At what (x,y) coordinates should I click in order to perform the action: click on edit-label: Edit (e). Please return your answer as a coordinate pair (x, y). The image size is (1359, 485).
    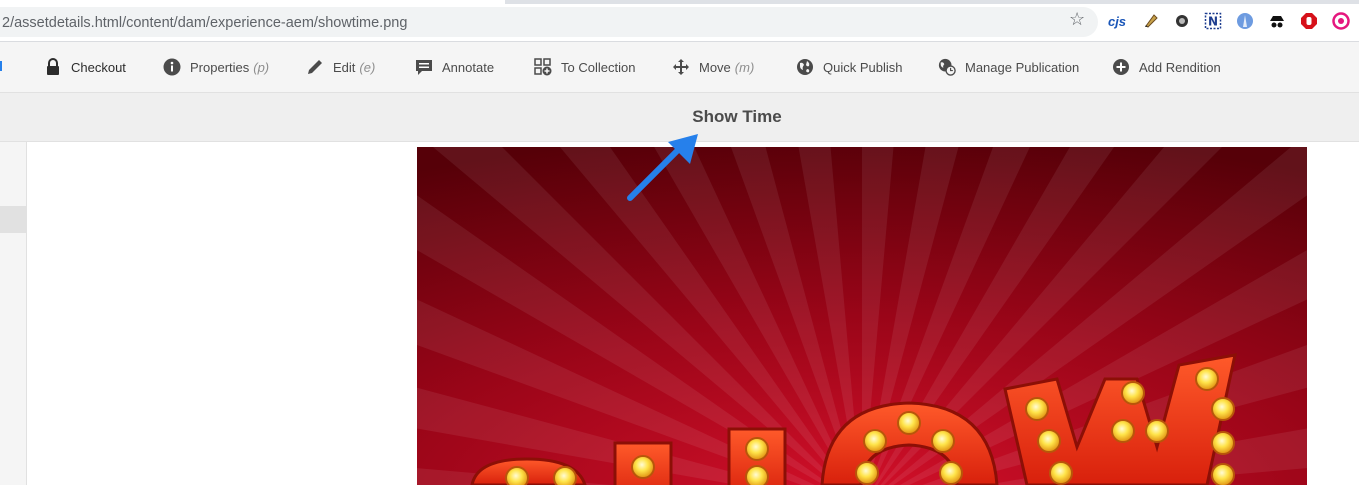
    Looking at the image, I should click on (354, 67).